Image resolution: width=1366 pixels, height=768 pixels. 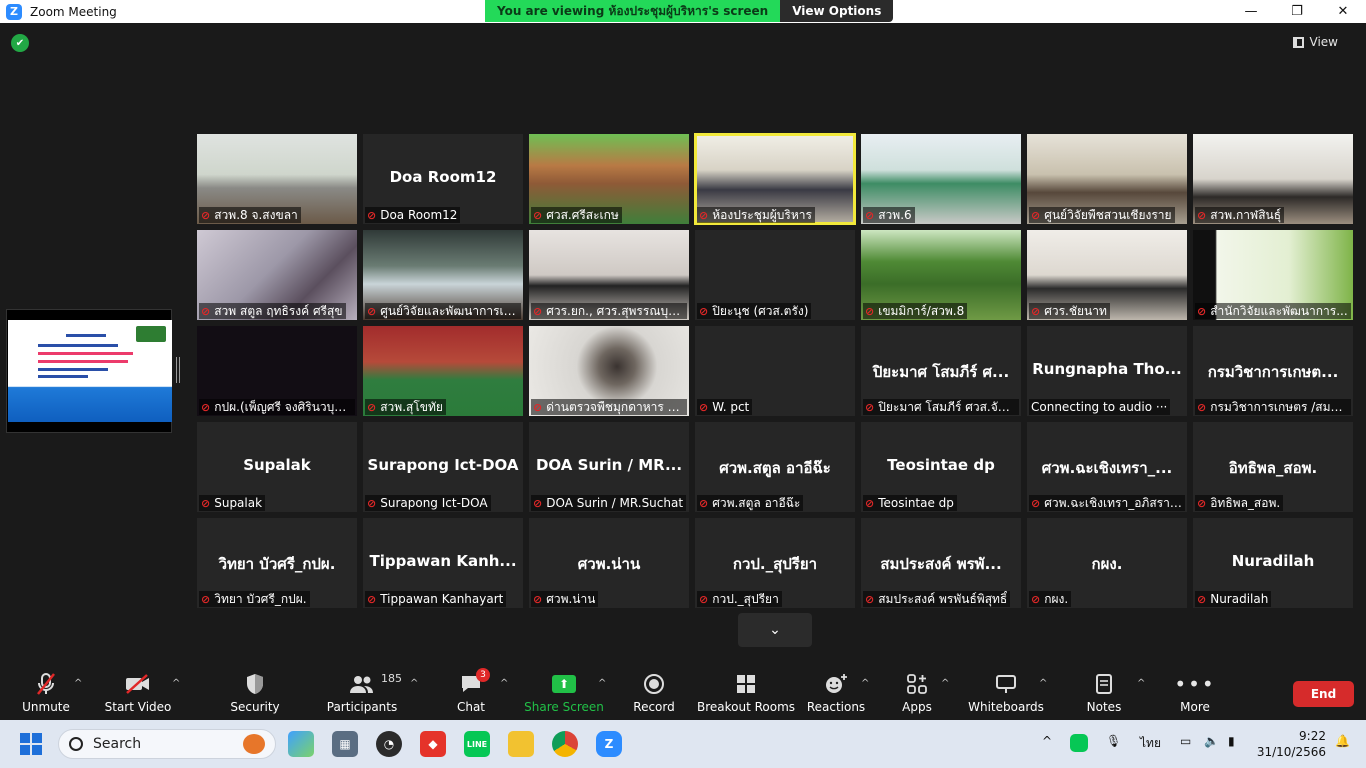 I want to click on participant-tile: Nuradilah ⊘ Nuradilah, so click(x=1273, y=563).